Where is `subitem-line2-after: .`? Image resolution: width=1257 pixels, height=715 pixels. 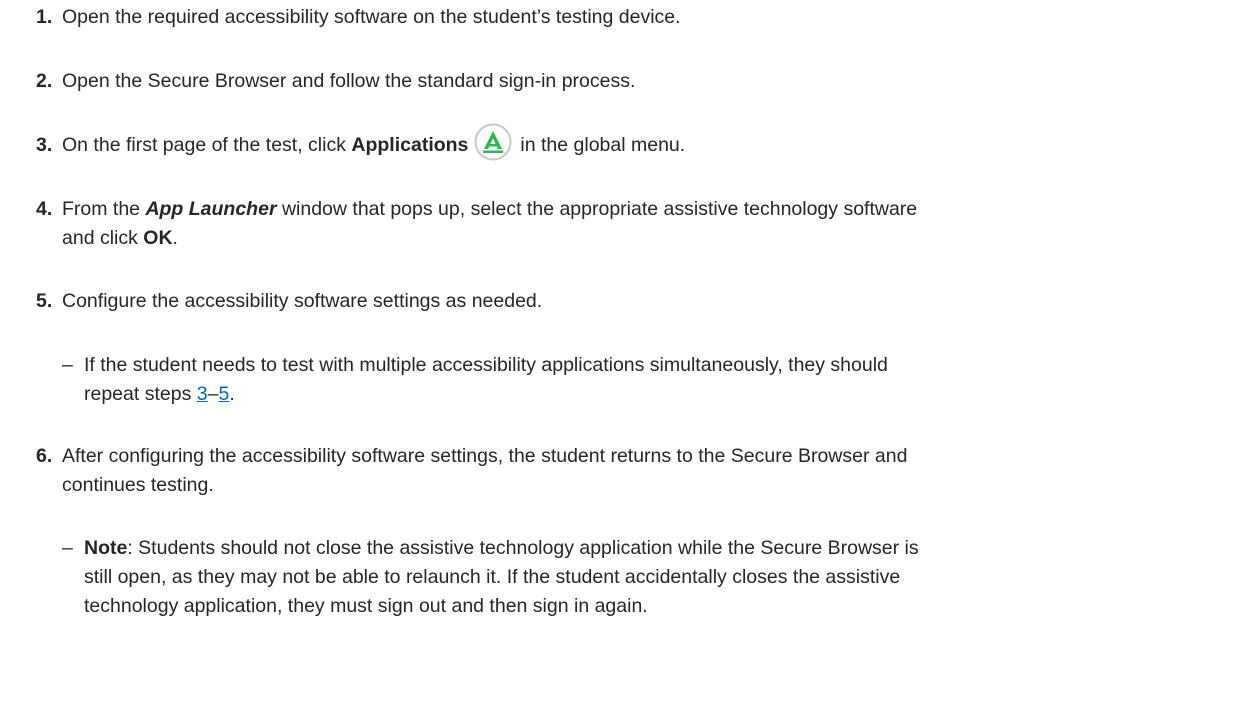 subitem-line2-after: . is located at coordinates (232, 394).